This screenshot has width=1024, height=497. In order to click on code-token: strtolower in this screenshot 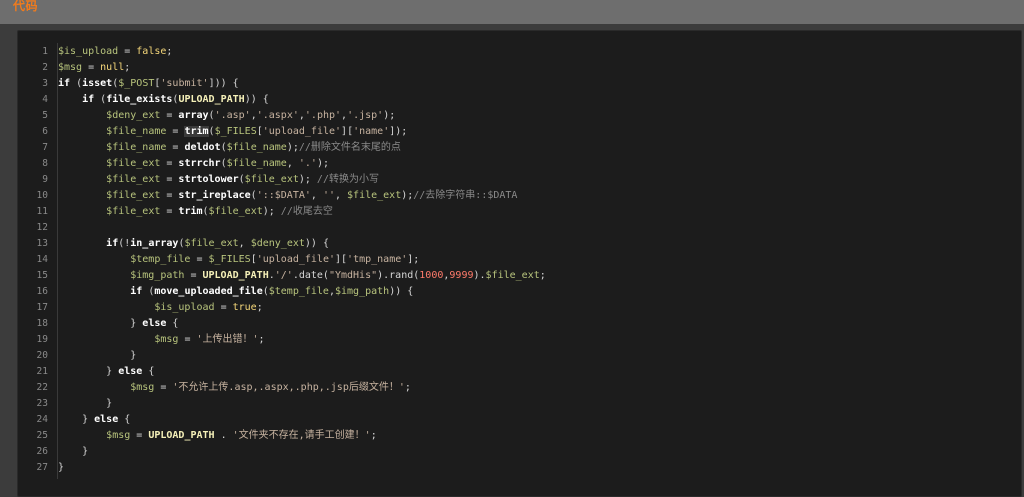, I will do `click(208, 179)`.